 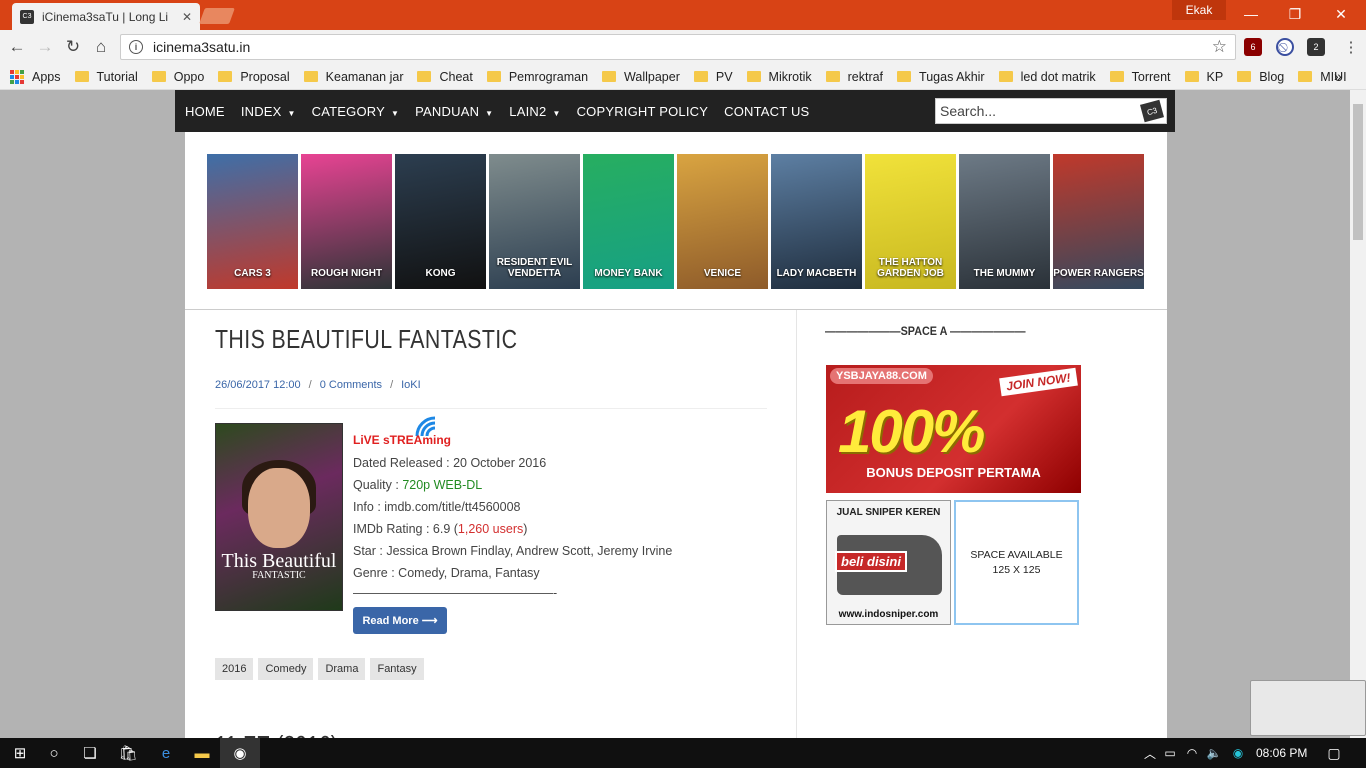 I want to click on poster-7: LADY MACBETH, so click(x=816, y=221).